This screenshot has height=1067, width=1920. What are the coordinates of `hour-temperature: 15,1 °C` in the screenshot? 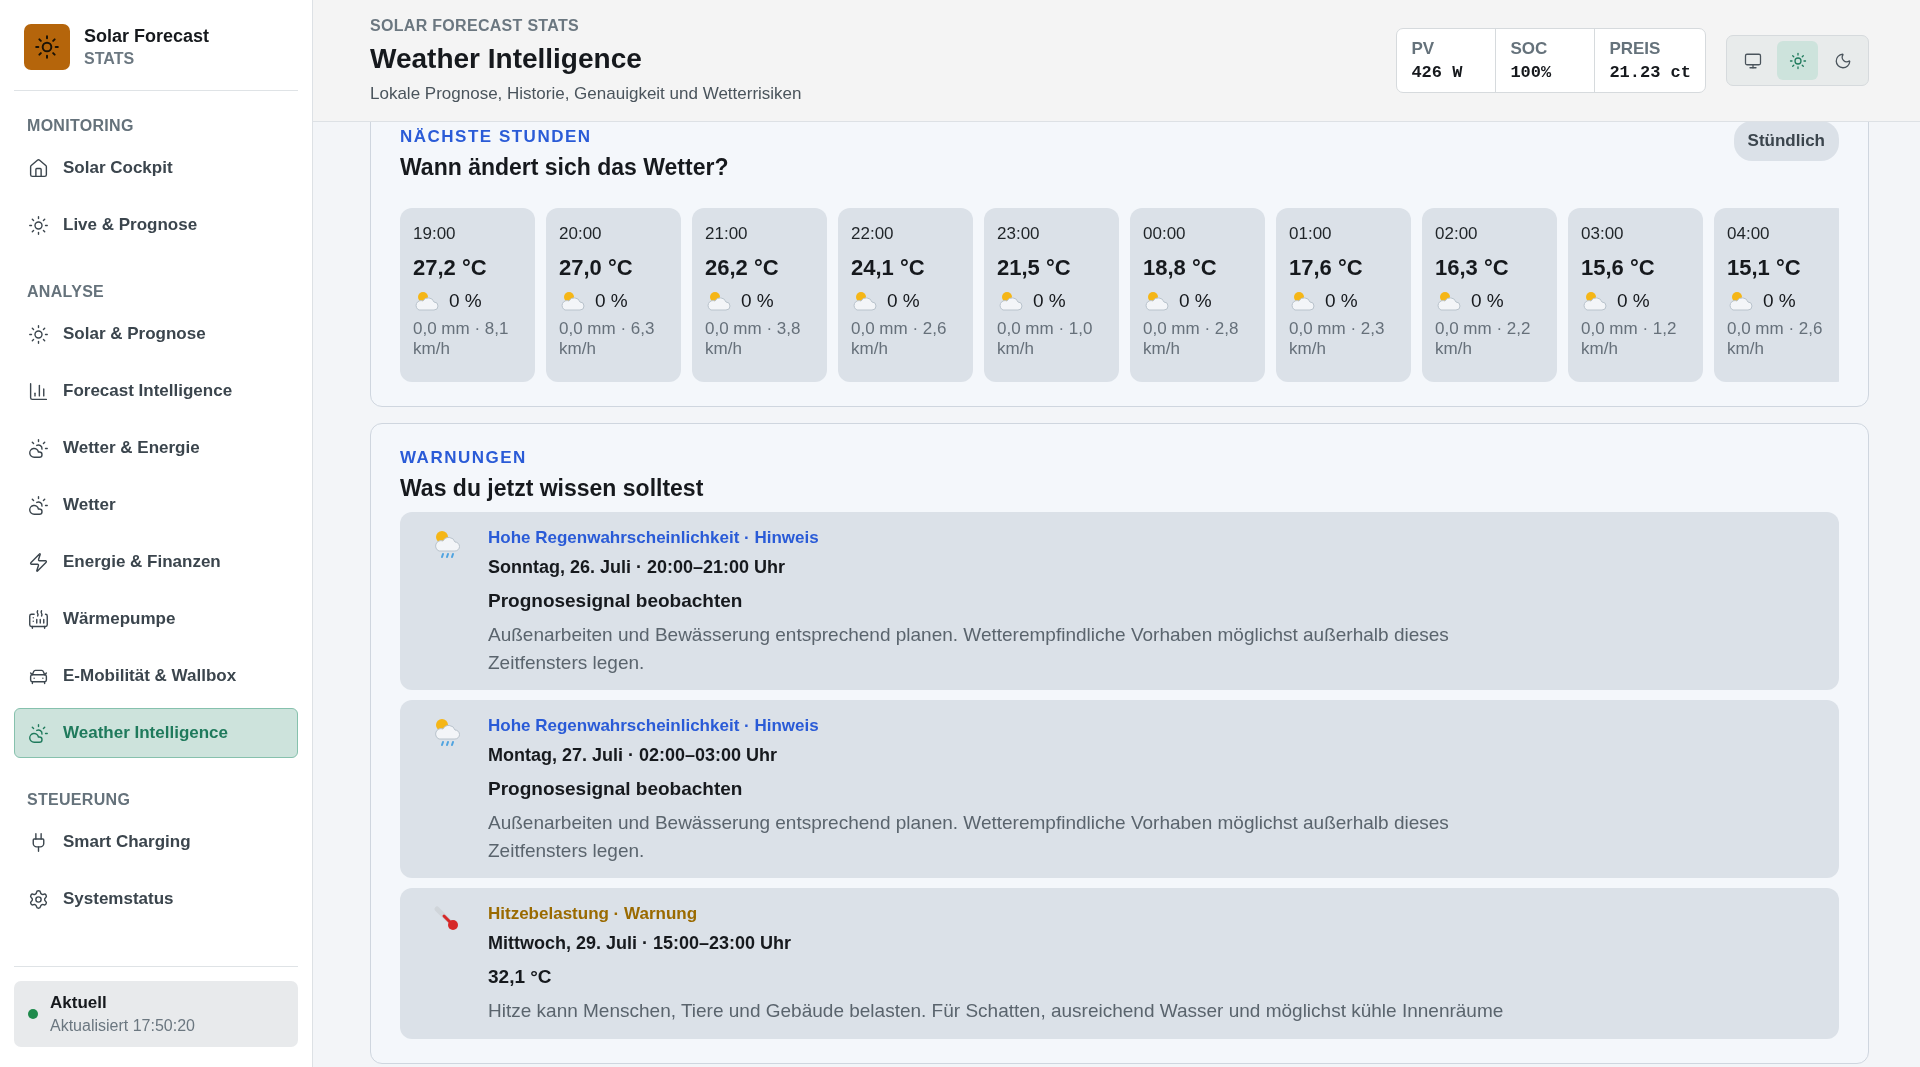 It's located at (1764, 268).